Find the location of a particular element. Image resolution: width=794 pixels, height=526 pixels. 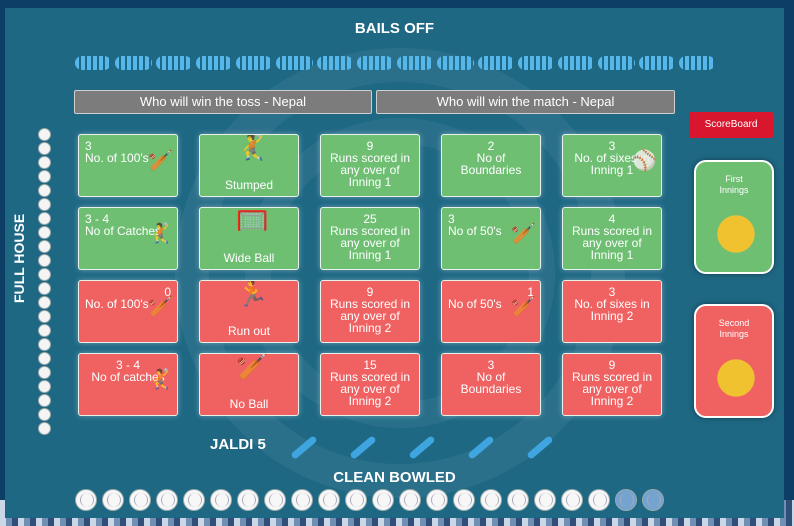

first-innings-card: First Innings is located at coordinates (734, 217).